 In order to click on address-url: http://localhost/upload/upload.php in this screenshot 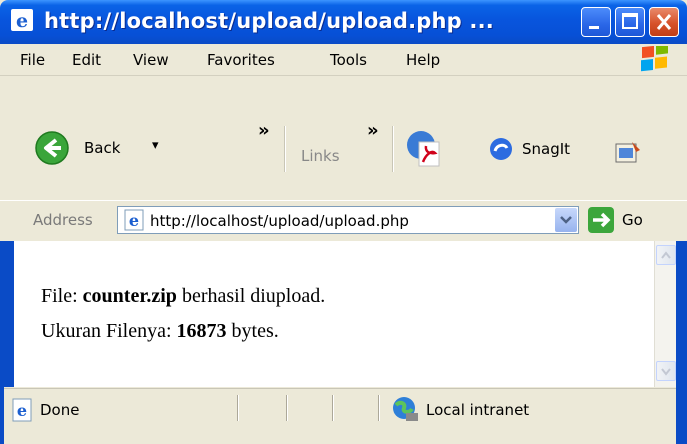, I will do `click(279, 221)`.